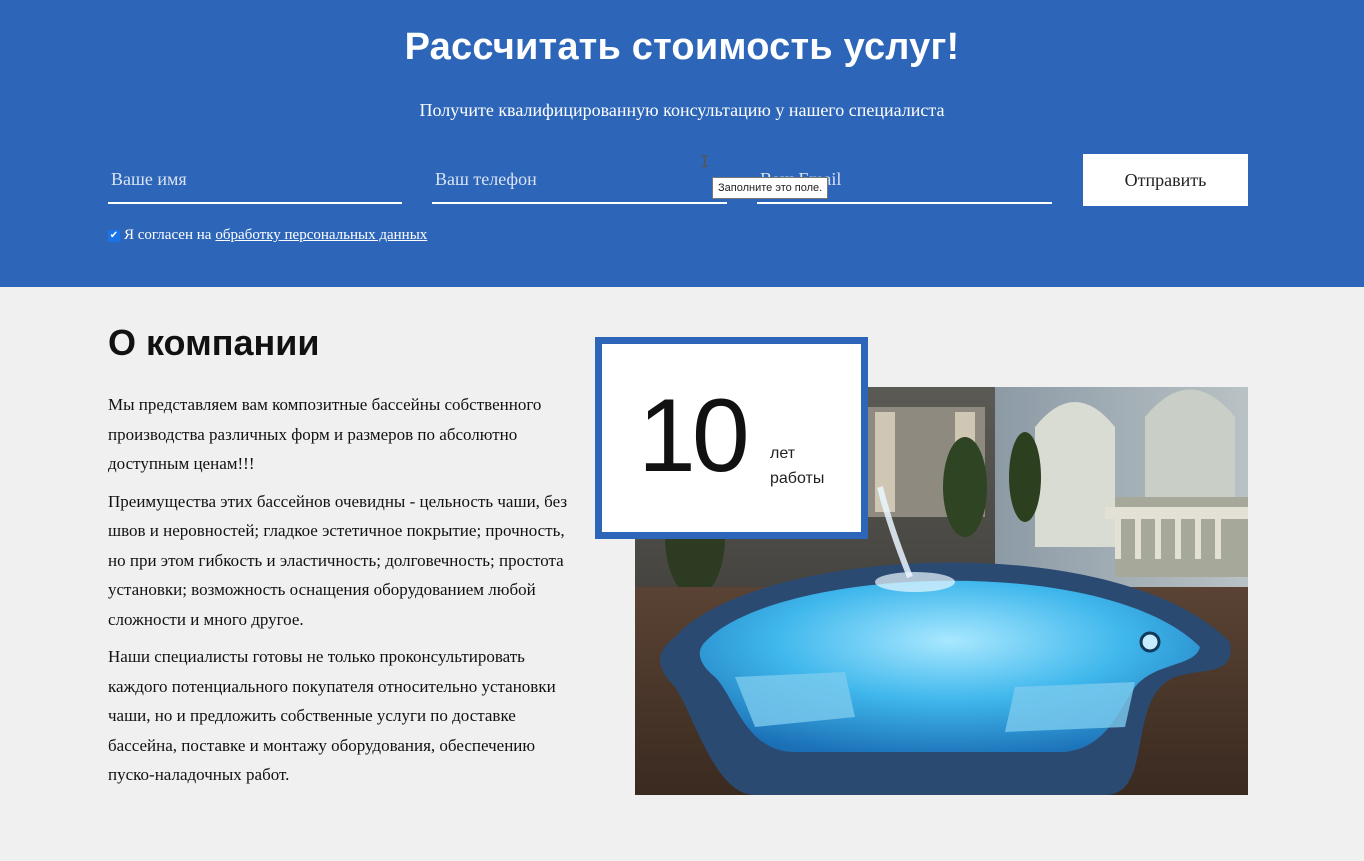  Describe the element at coordinates (705, 161) in the screenshot. I see `text-cursor-icon: I` at that location.